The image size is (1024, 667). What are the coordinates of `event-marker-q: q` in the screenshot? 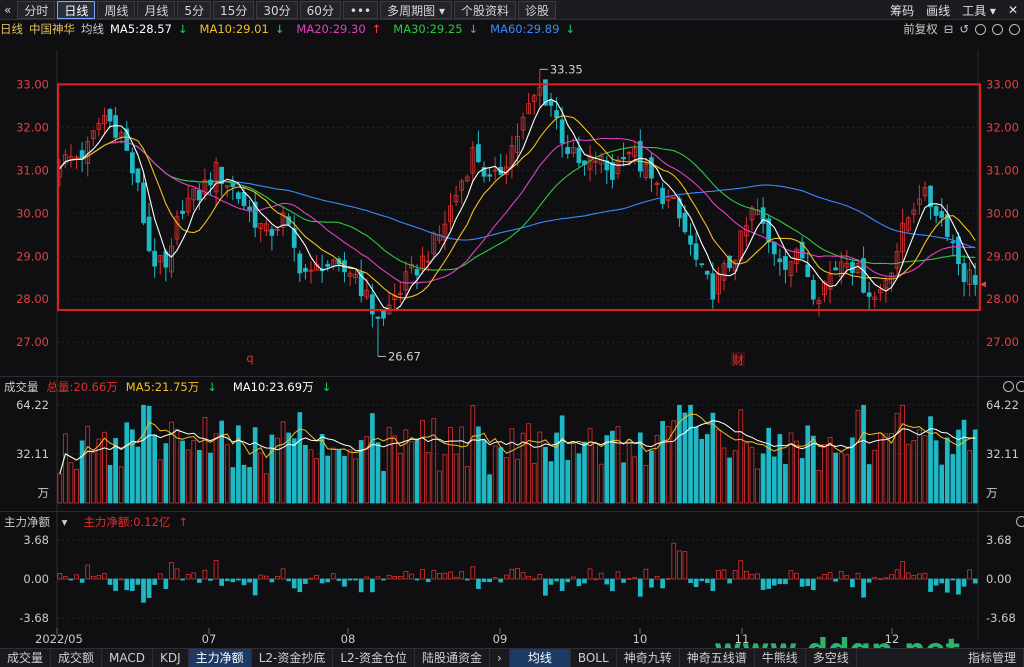 It's located at (249, 358).